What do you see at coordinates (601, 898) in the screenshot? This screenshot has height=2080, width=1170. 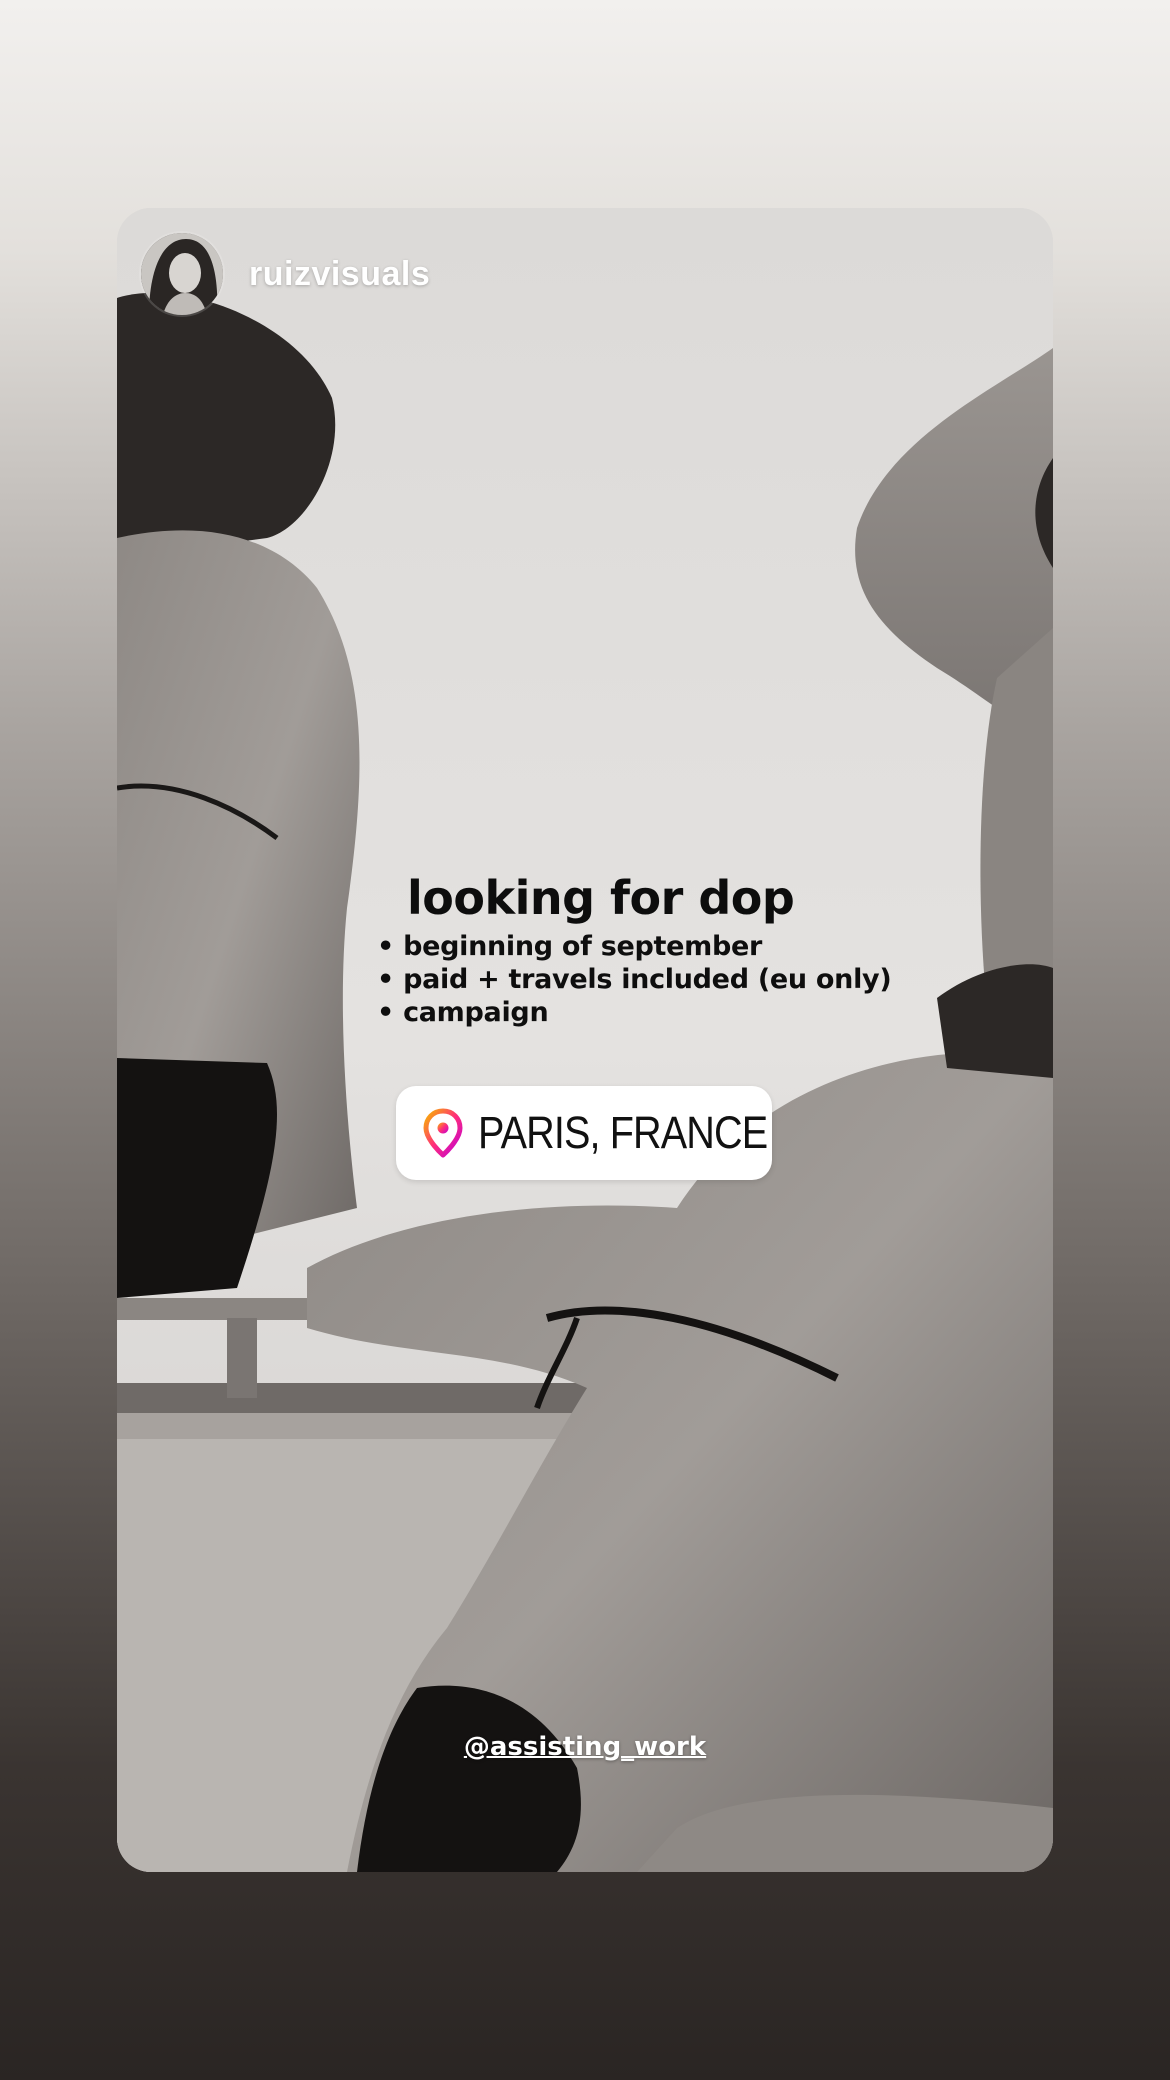 I see `story-headline: looking for dop` at bounding box center [601, 898].